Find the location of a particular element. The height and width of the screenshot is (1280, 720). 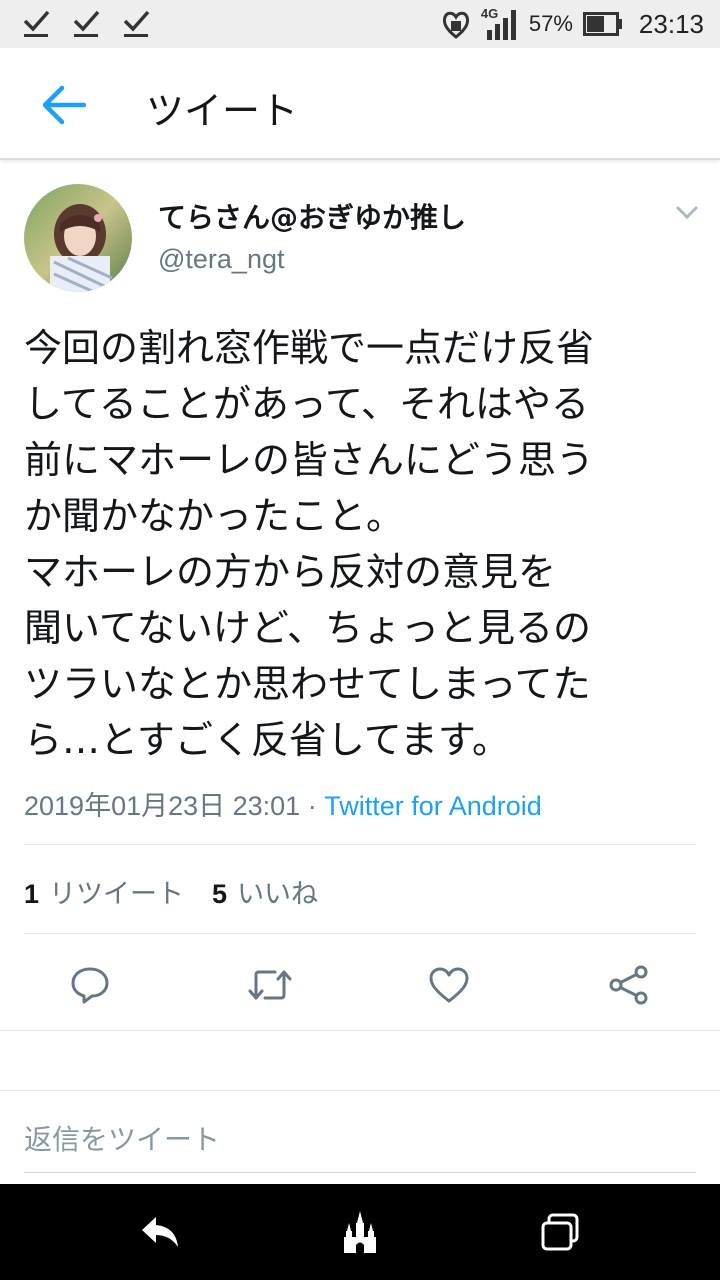

reply-underline is located at coordinates (360, 1172).